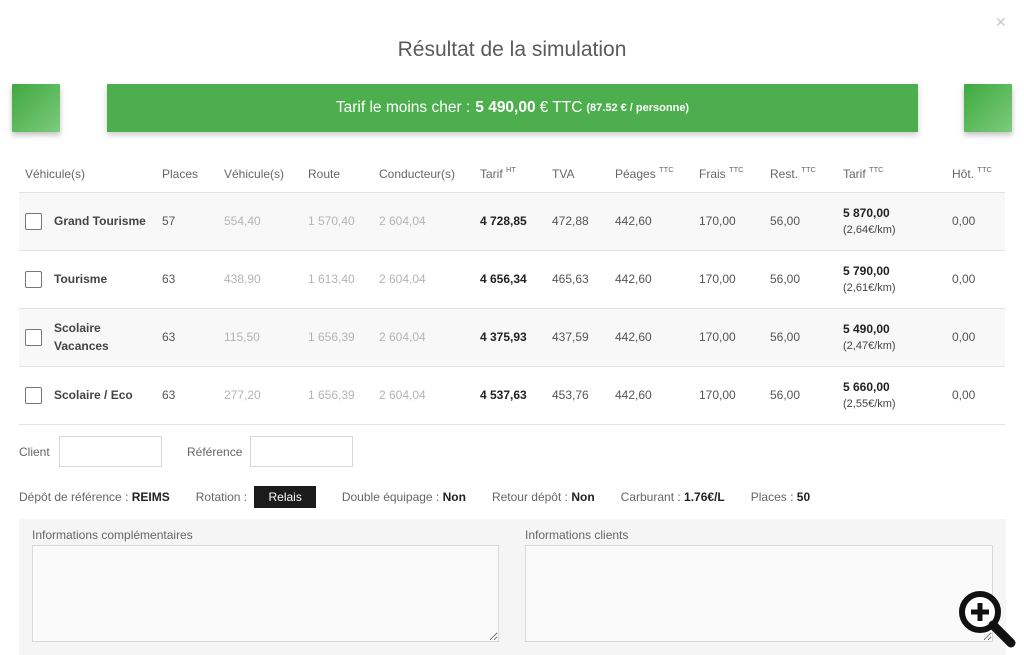  I want to click on retour-depot-info: Retour dépôt : Non, so click(543, 497).